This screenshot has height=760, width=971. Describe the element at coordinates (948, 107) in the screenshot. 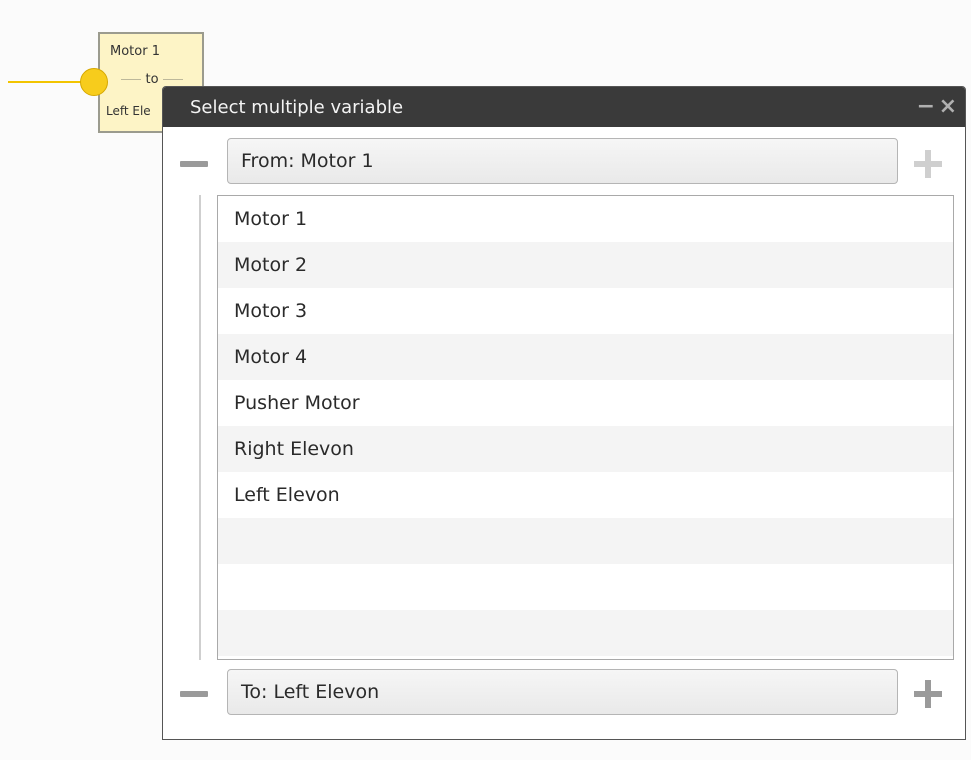

I see `close-icon: ×` at that location.